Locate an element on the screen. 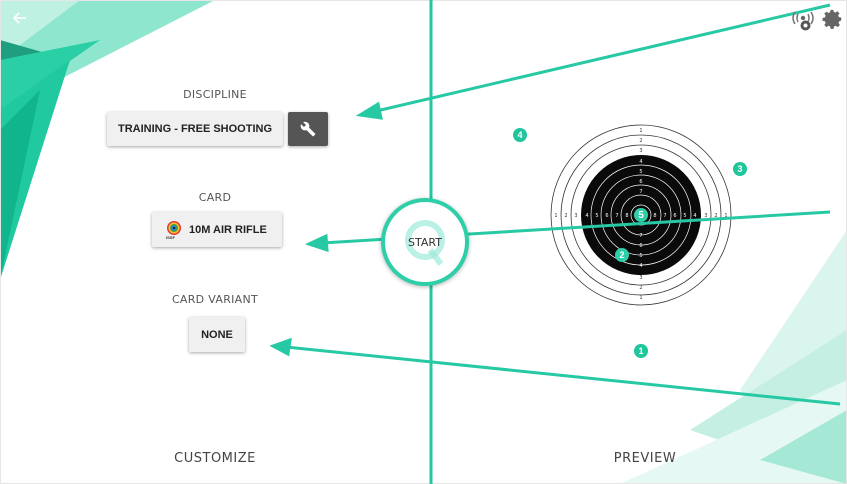 The height and width of the screenshot is (484, 847). card-label: CARD is located at coordinates (215, 197).